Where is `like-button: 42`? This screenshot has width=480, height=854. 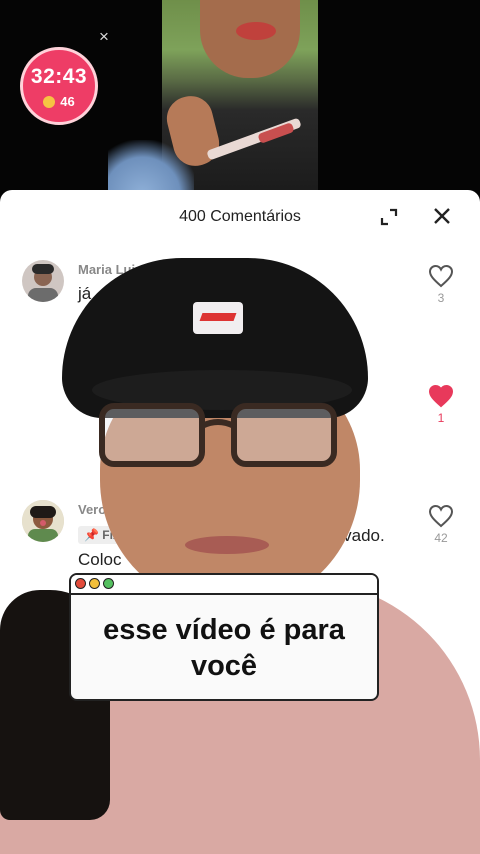
like-button: 42 is located at coordinates (441, 524).